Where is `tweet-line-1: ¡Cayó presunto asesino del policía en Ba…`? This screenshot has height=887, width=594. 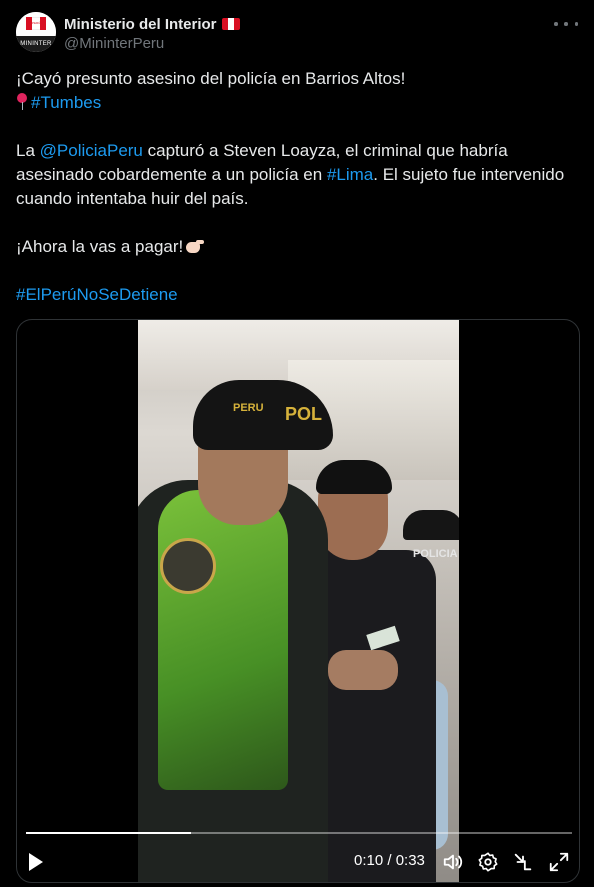
tweet-line-1: ¡Cayó presunto asesino del policía en Ba… is located at coordinates (211, 78).